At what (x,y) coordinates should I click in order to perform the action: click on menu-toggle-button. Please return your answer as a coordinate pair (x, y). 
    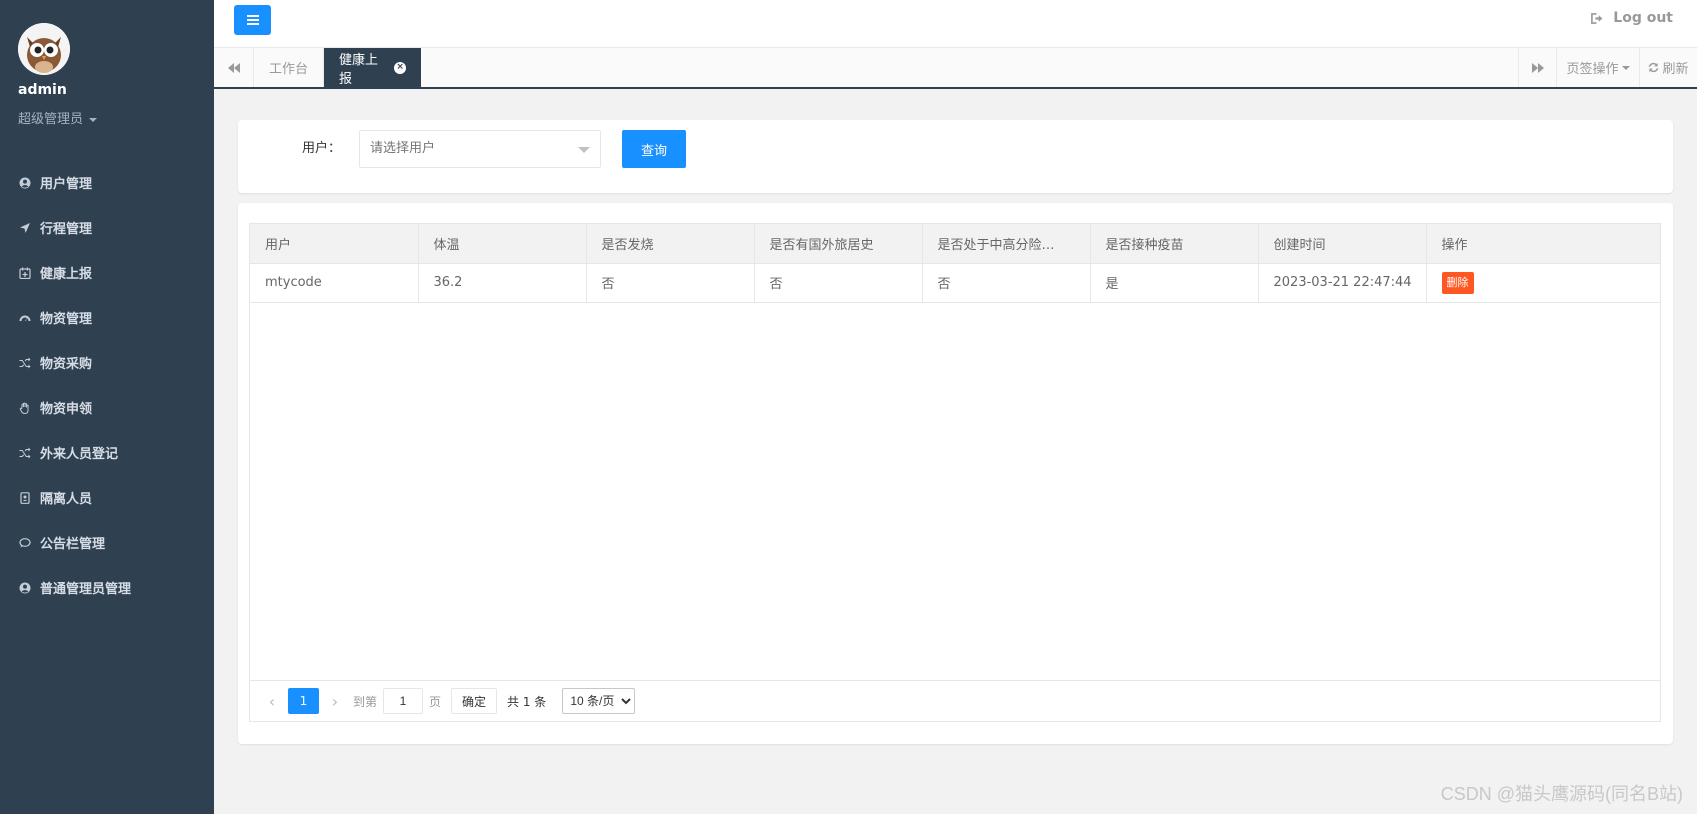
    Looking at the image, I should click on (252, 20).